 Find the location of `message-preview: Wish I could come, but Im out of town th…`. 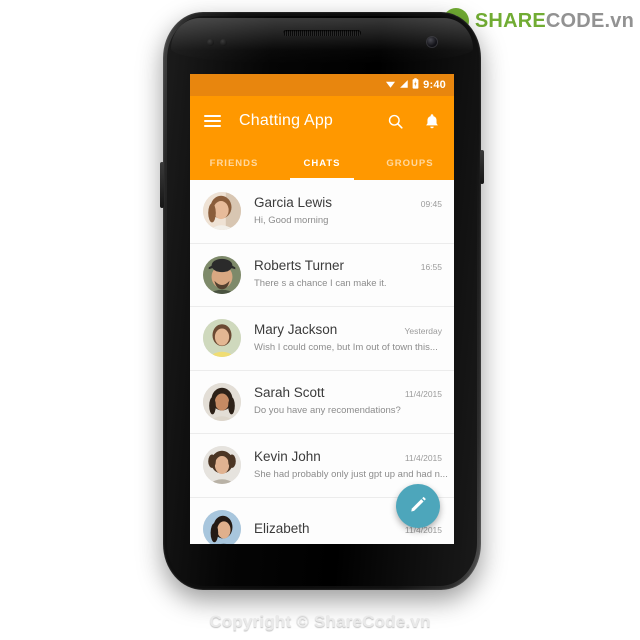

message-preview: Wish I could come, but Im out of town th… is located at coordinates (346, 347).